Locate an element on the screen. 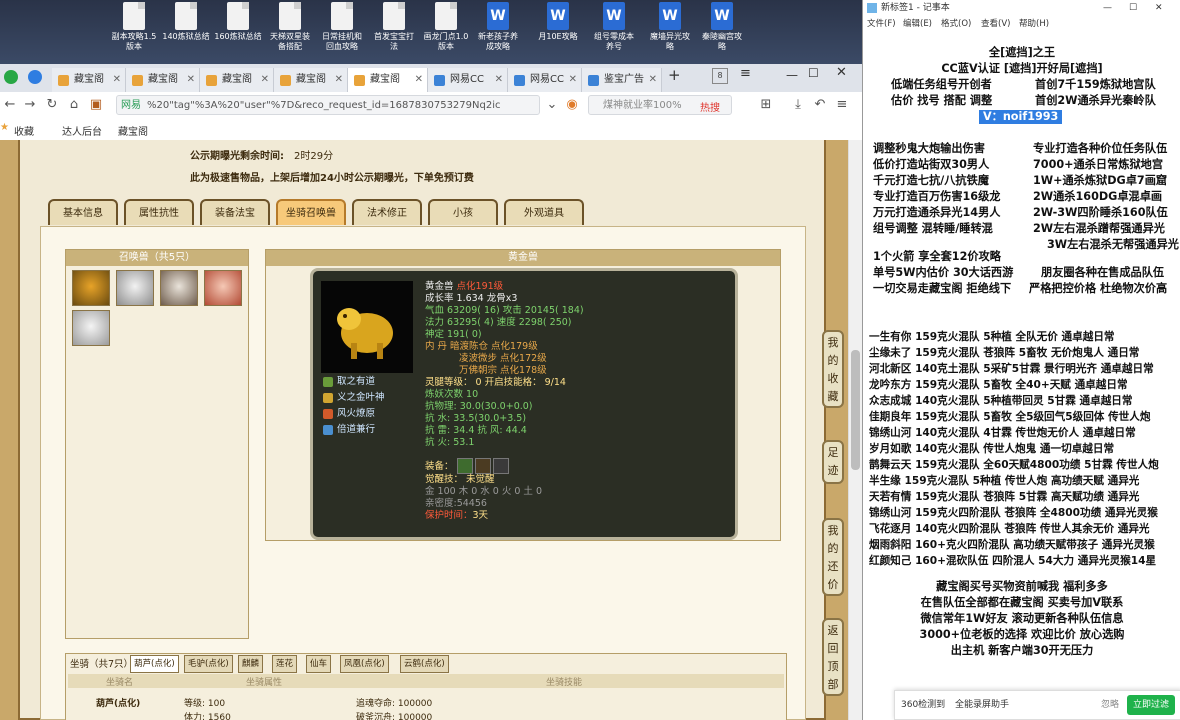  shield-icon: ◉ is located at coordinates (572, 105).